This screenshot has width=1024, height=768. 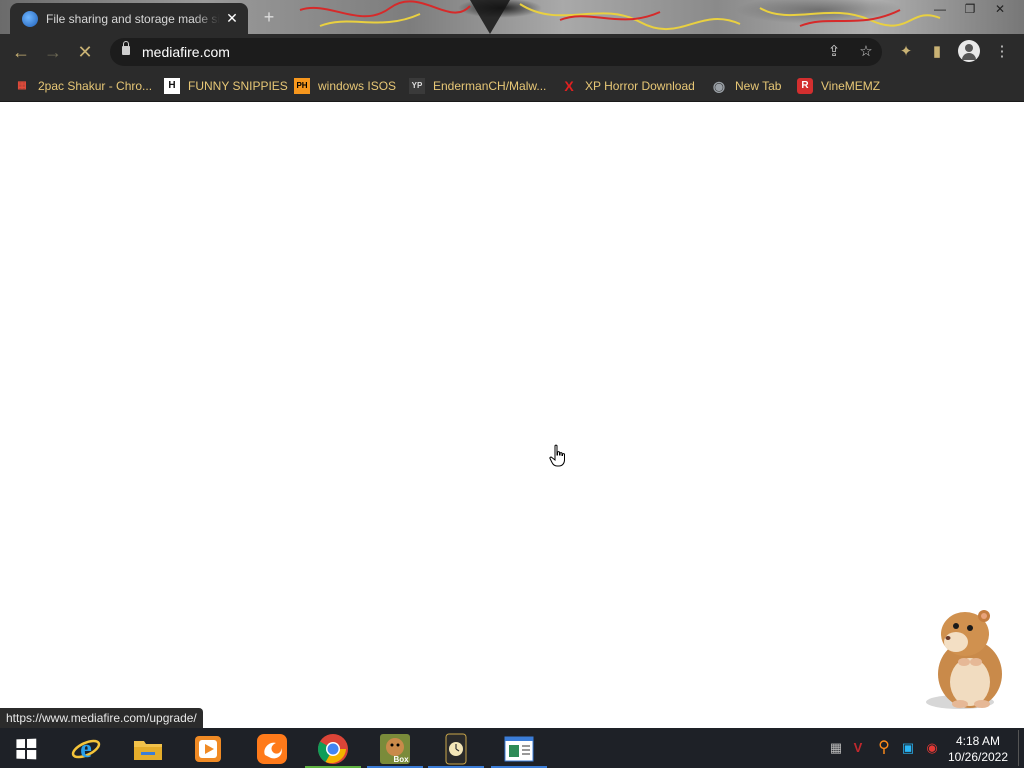 I want to click on svg-text: e, so click(x=86, y=748).